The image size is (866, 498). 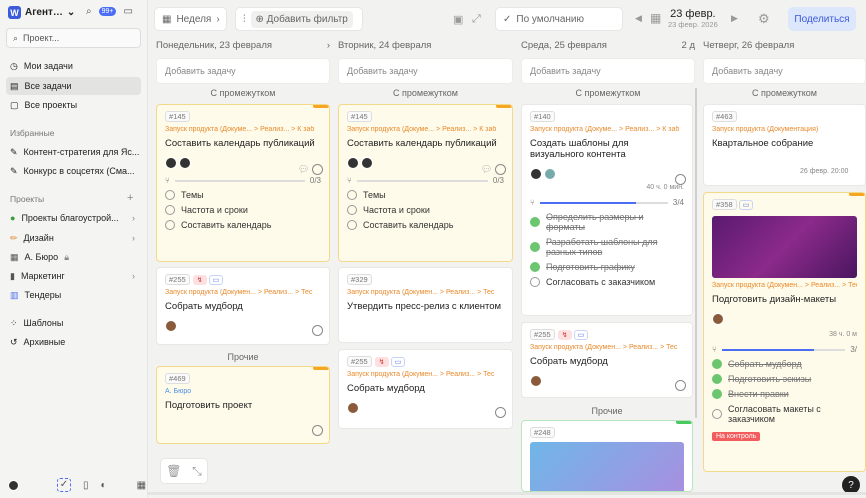 What do you see at coordinates (73, 257) in the screenshot?
I see `project-item: ▦ А. Бюро 🔒︎` at bounding box center [73, 257].